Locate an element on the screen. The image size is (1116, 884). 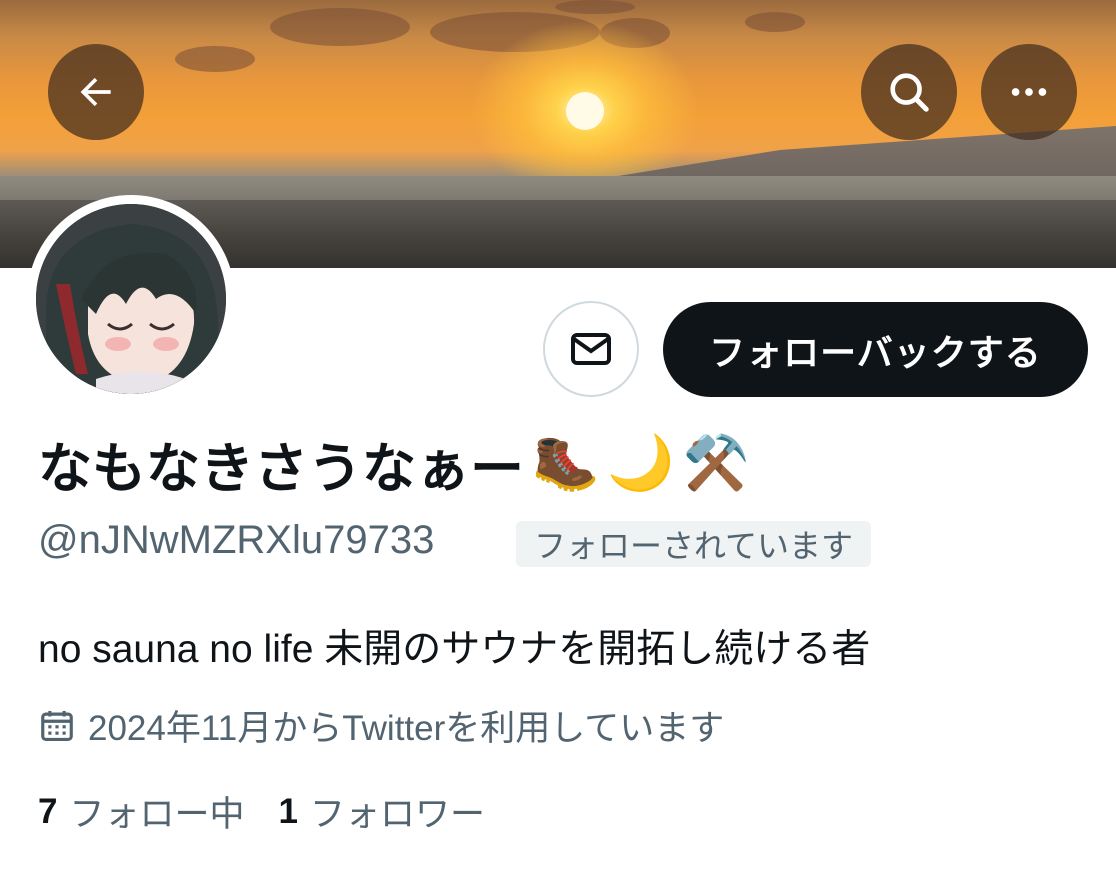
display-name-row: なもなきさうなぁー 🥾 🌙 ⚒️ is located at coordinates (394, 463).